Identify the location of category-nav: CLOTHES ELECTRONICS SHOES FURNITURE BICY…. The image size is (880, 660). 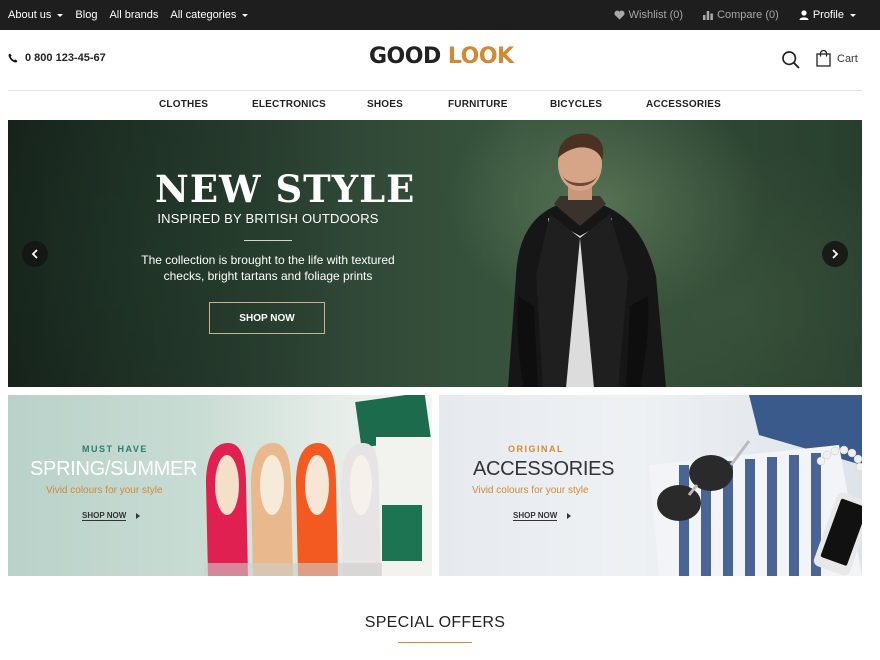
(435, 104).